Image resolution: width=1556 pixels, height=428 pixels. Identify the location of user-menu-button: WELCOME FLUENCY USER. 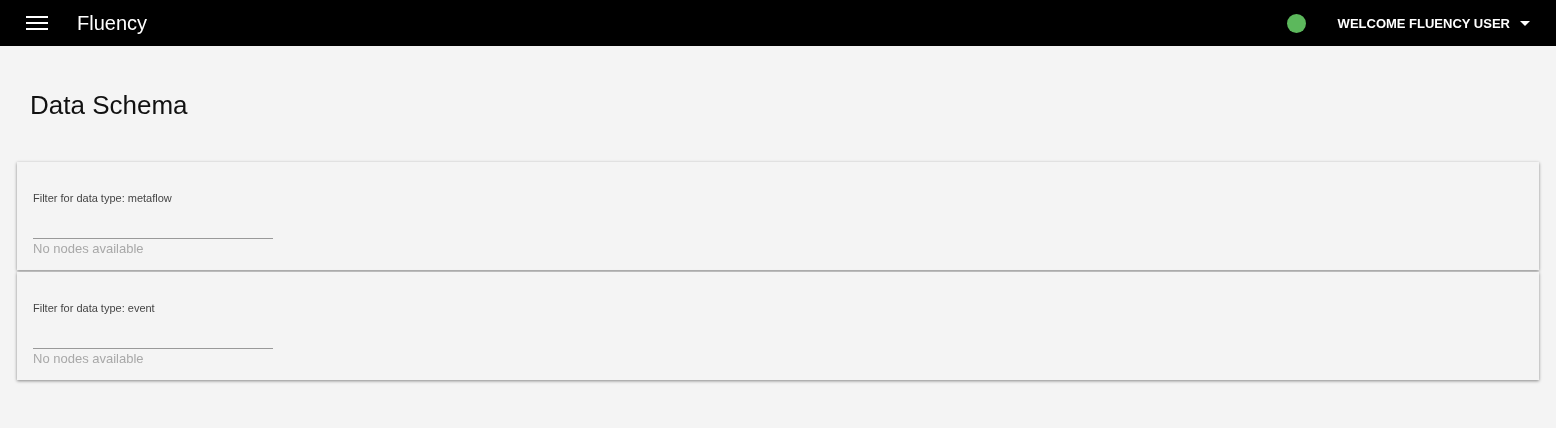
(1433, 23).